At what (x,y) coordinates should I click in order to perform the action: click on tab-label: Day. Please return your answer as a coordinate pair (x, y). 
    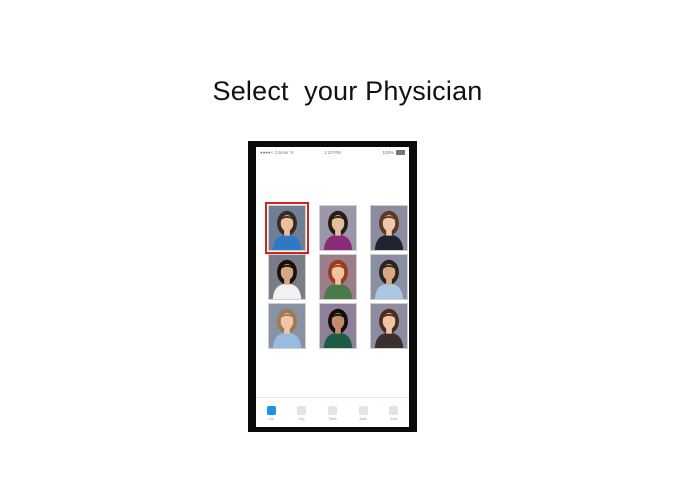
    Looking at the image, I should click on (302, 419).